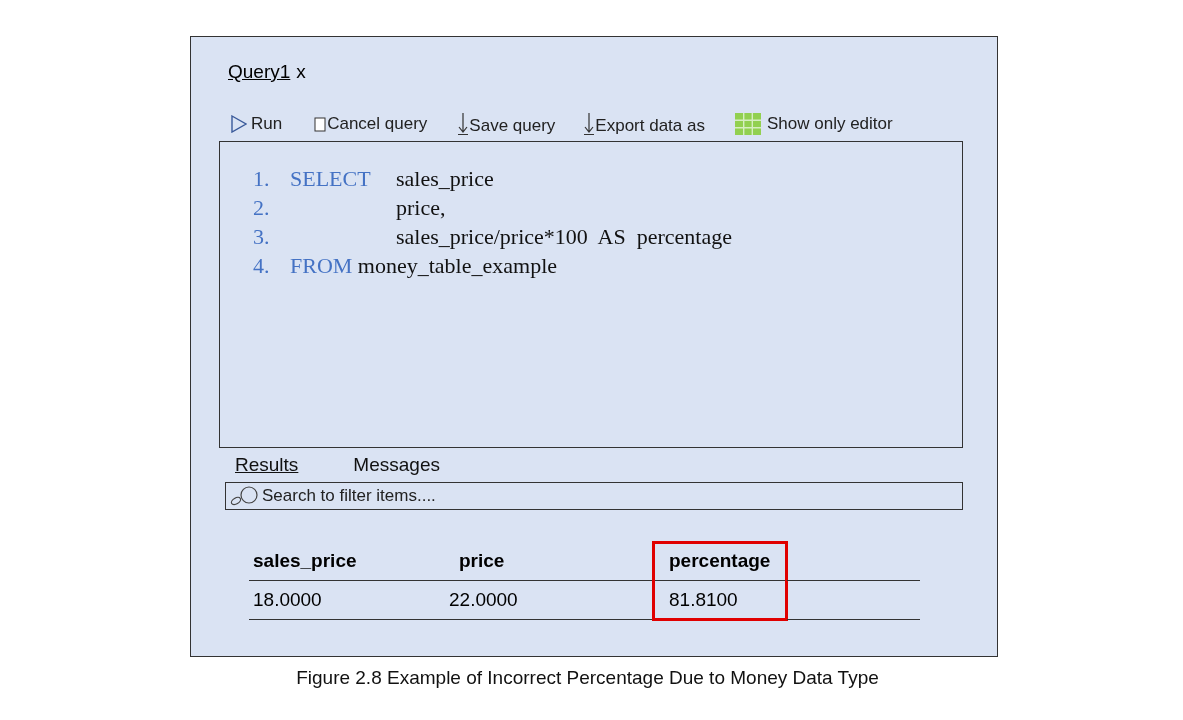 This screenshot has width=1183, height=720. What do you see at coordinates (321, 265) in the screenshot?
I see `sql-keyword: FROM` at bounding box center [321, 265].